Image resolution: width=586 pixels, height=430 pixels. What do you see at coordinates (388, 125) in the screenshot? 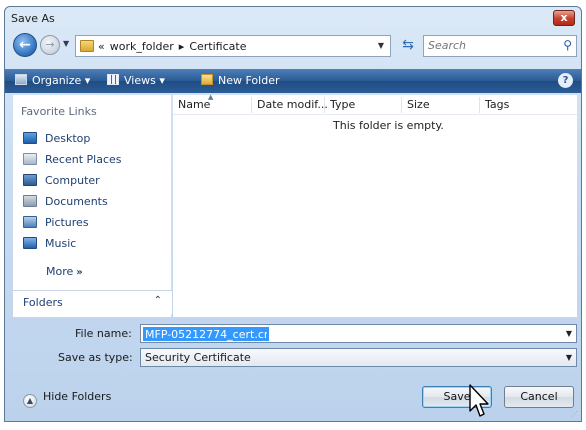
I see `empty-folder-message: This folder is empty.` at bounding box center [388, 125].